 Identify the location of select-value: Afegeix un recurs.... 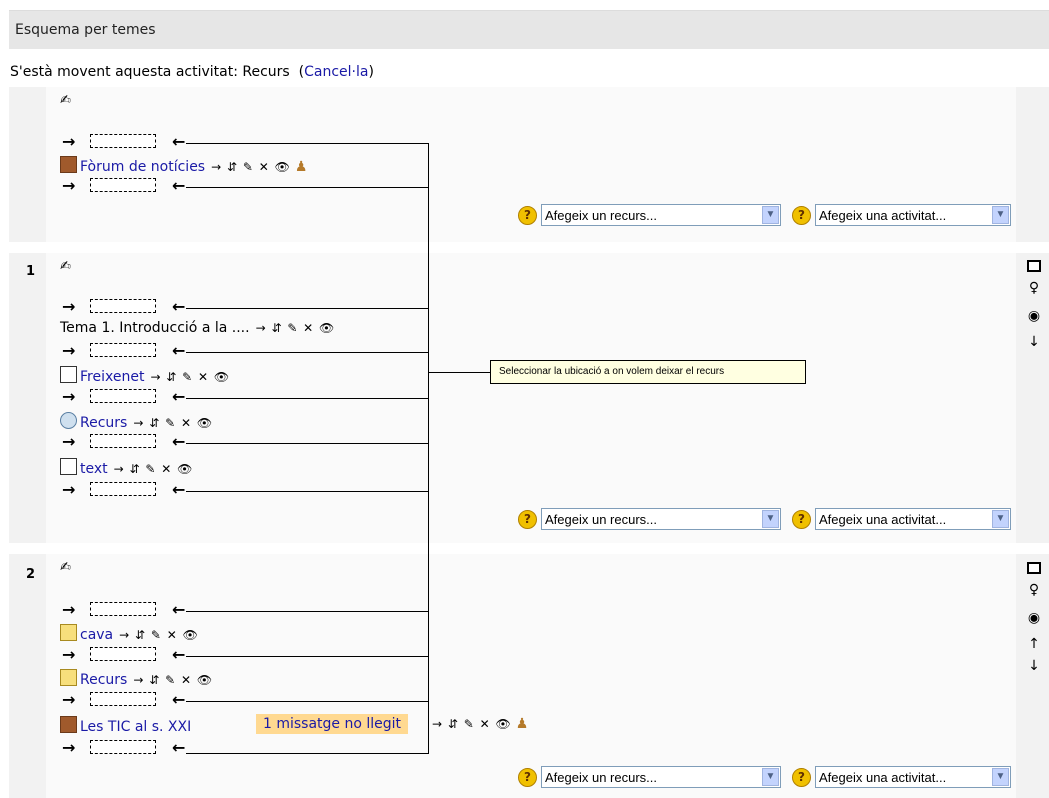
(601, 777).